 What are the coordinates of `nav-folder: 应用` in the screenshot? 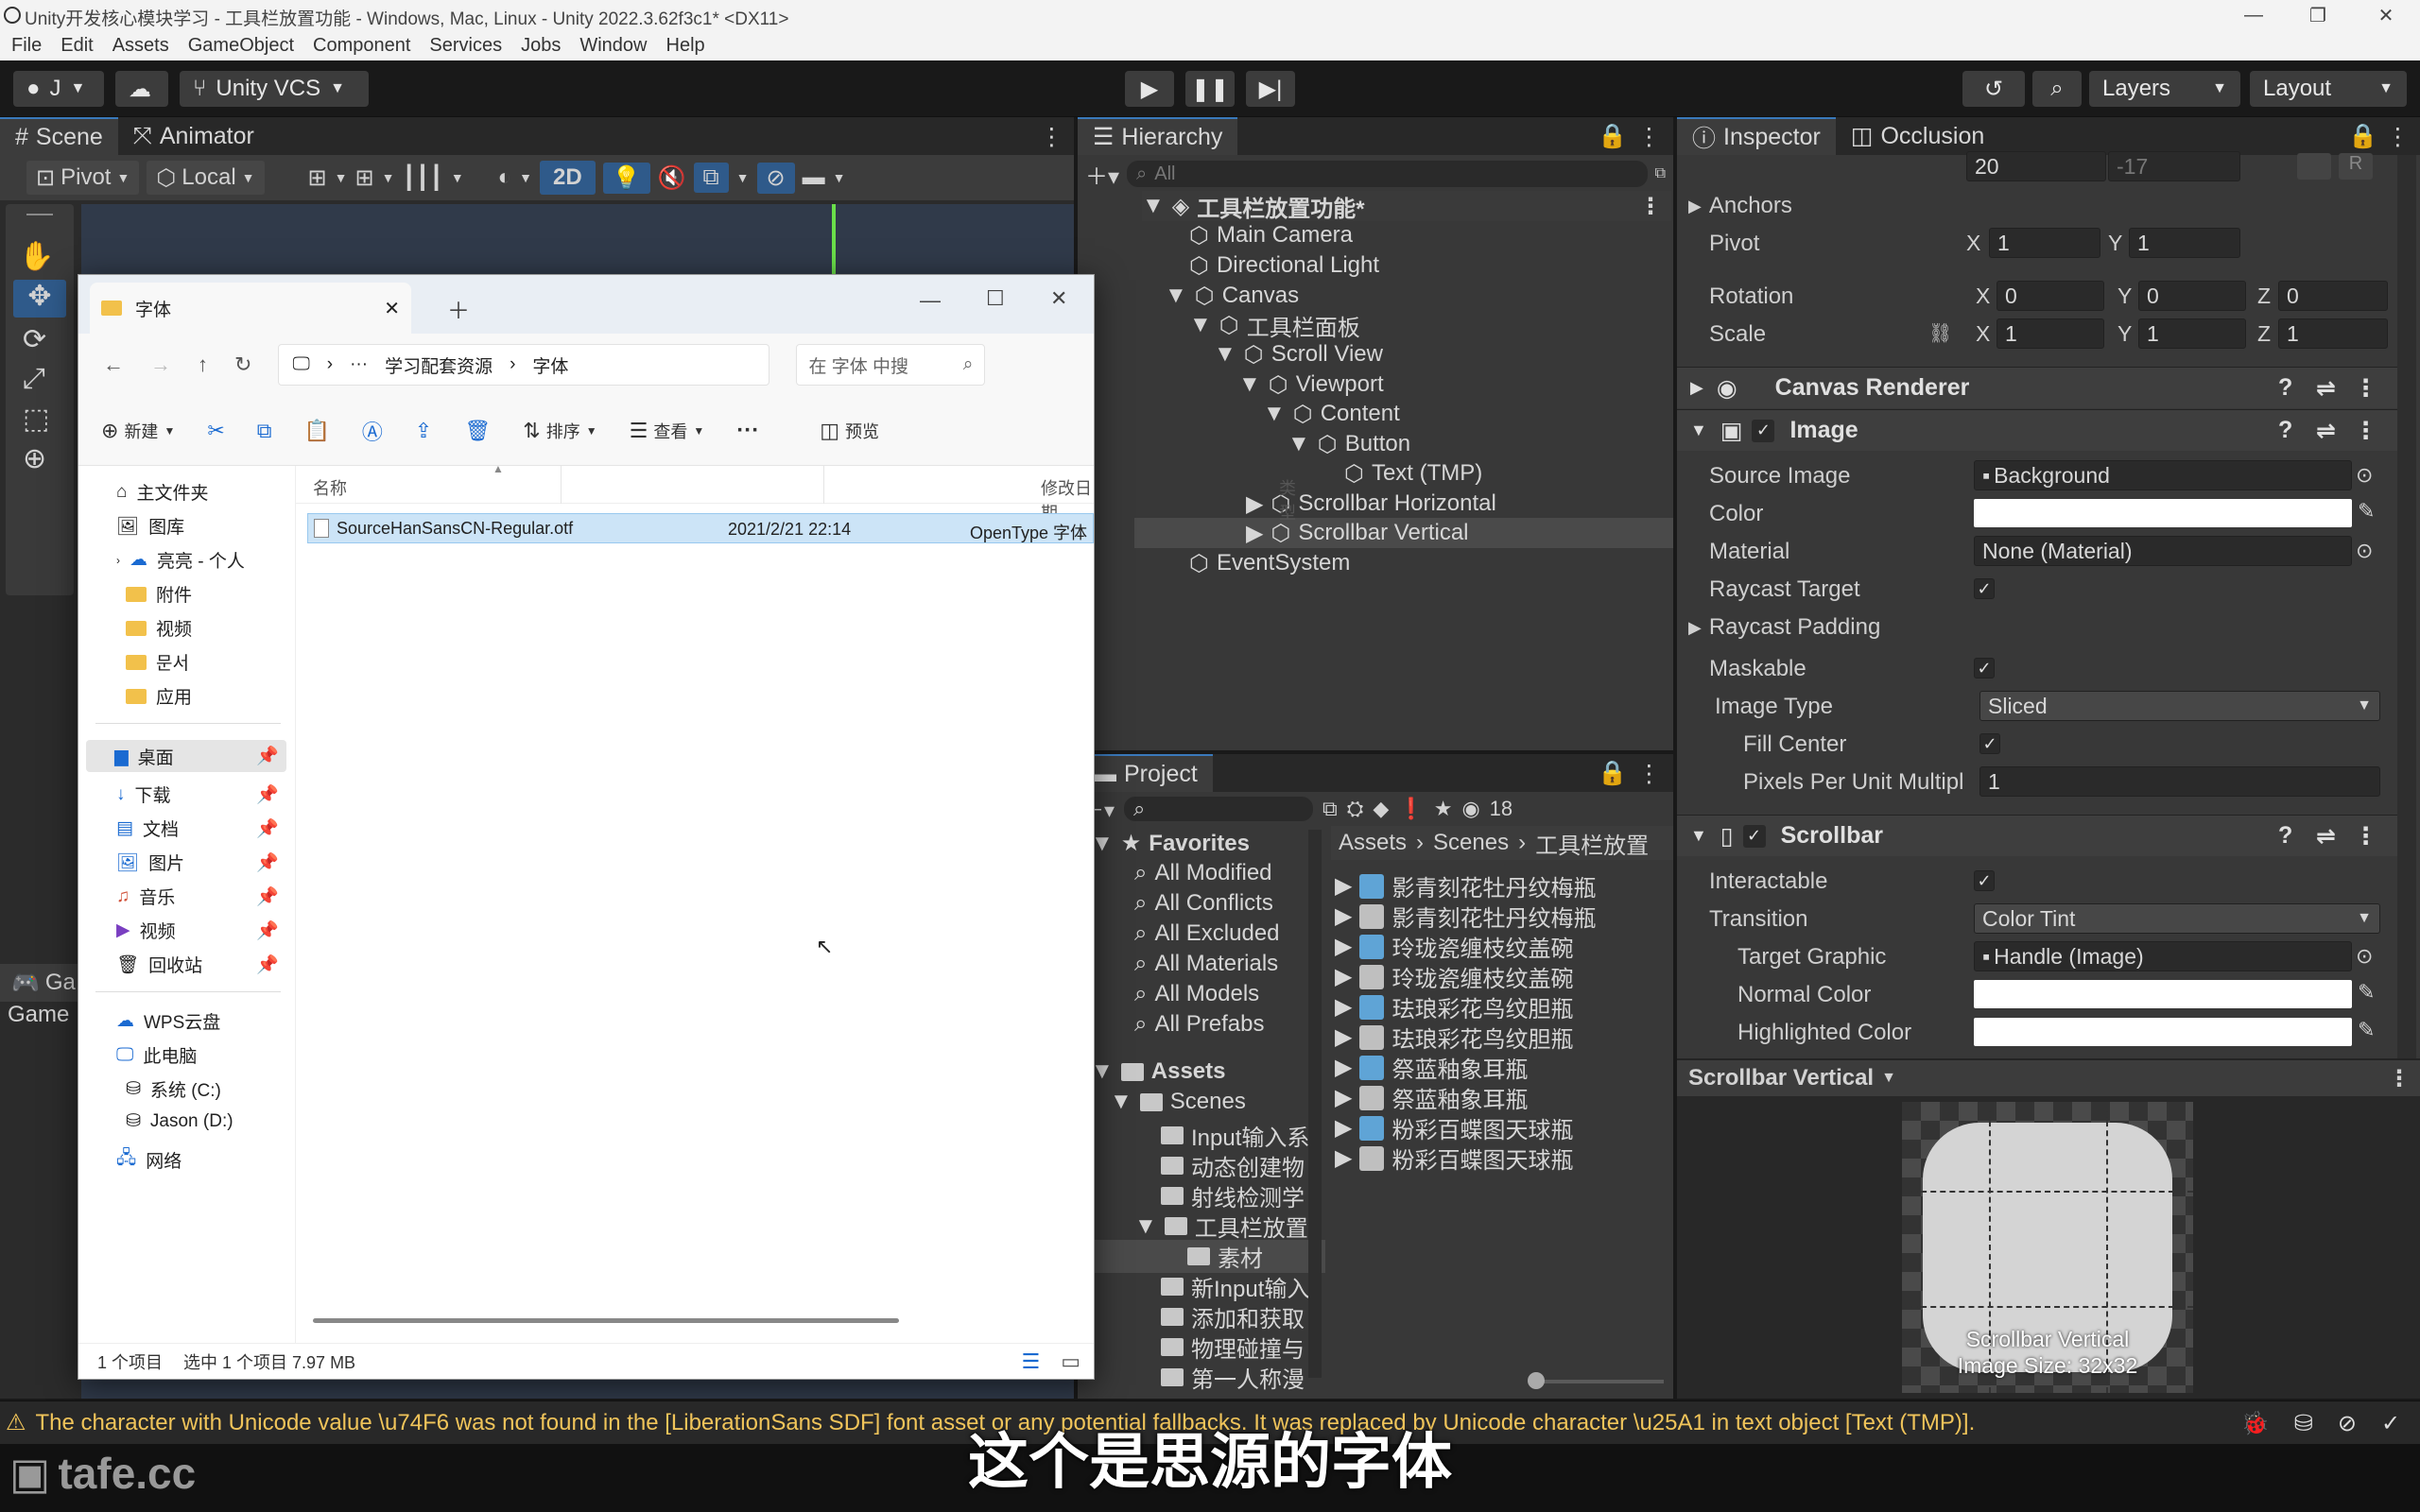 It's located at (159, 696).